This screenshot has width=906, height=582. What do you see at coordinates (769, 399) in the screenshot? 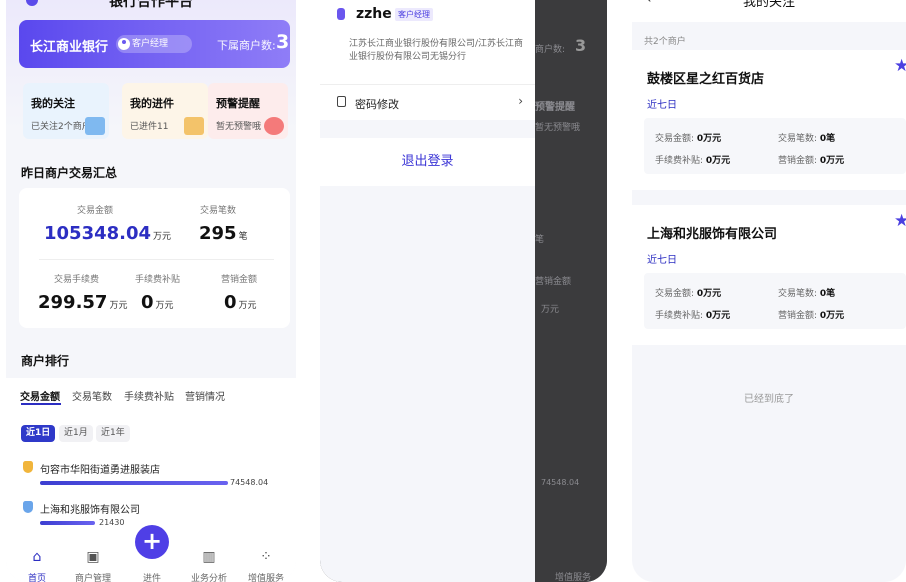
I see `end-of-list-text: 已经到底了` at bounding box center [769, 399].